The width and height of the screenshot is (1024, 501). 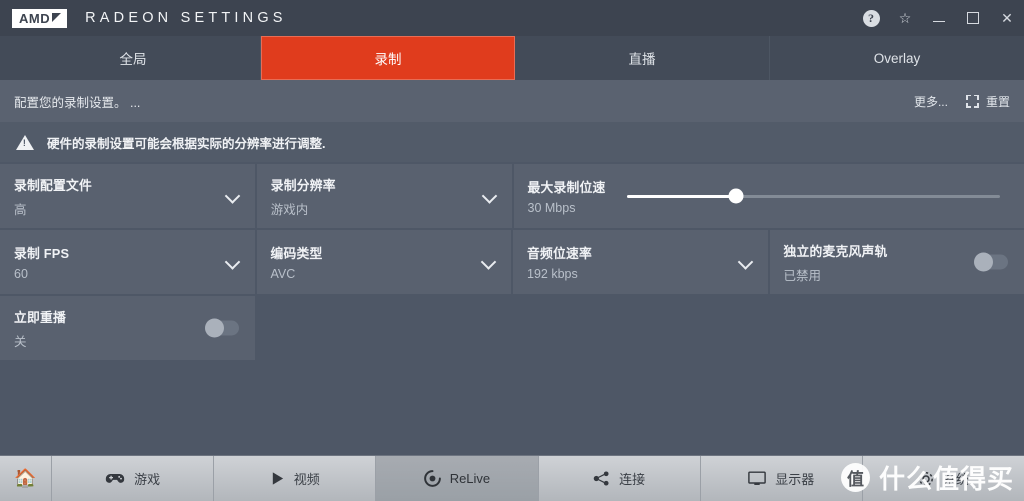 What do you see at coordinates (296, 253) in the screenshot?
I see `setting-encoding-type-label: 编码类型` at bounding box center [296, 253].